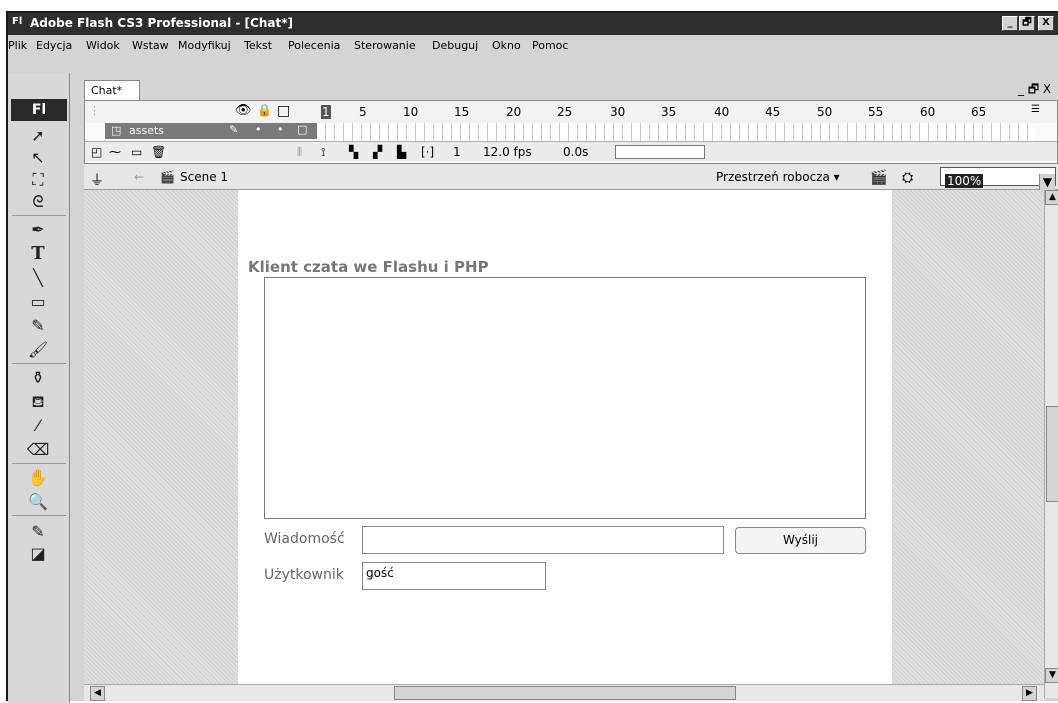  What do you see at coordinates (304, 539) in the screenshot?
I see `message-label: Wiadomość` at bounding box center [304, 539].